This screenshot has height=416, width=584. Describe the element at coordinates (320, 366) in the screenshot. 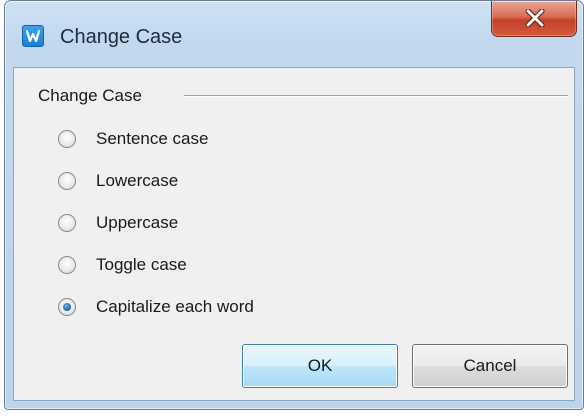

I see `ok-button: OK` at that location.